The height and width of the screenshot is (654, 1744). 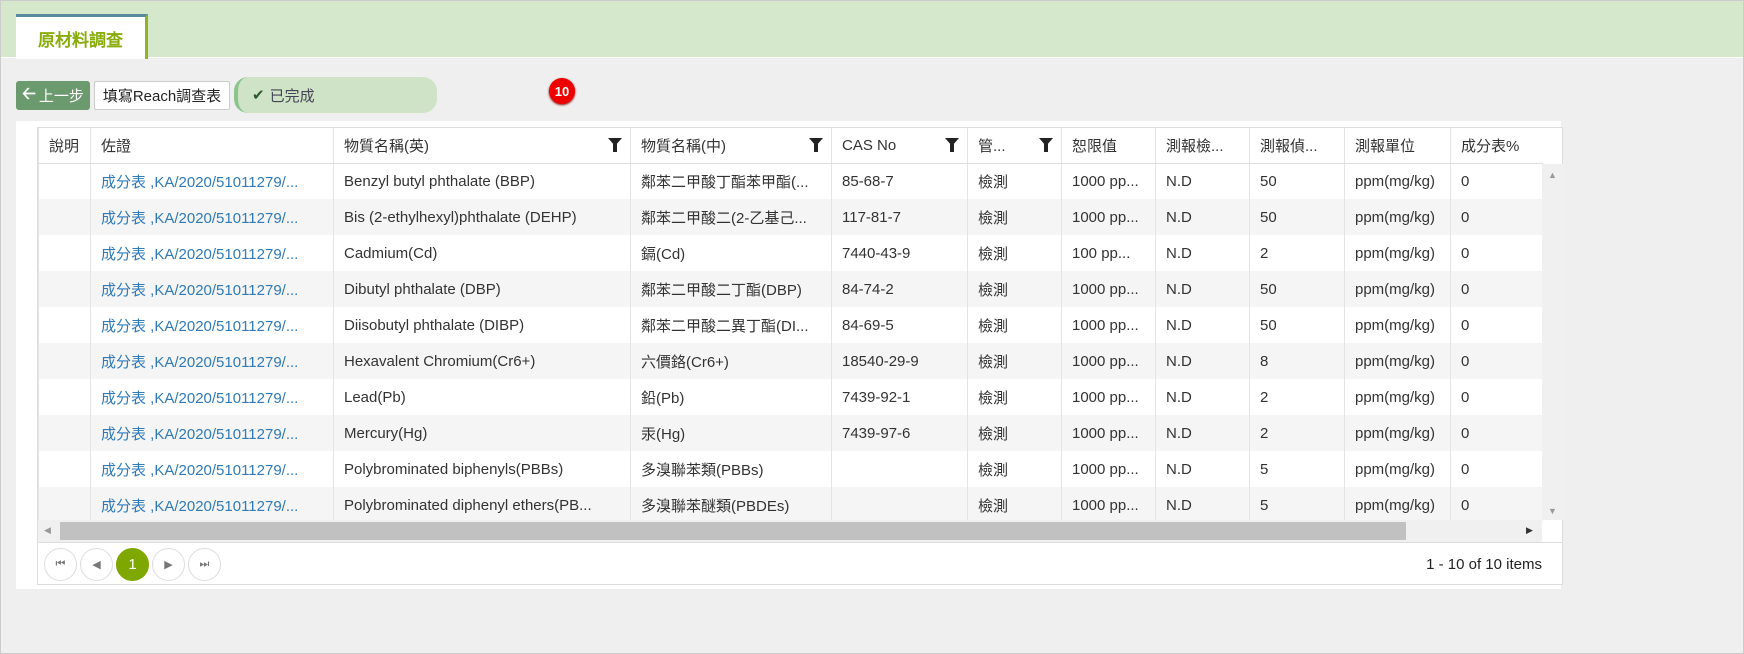 I want to click on table-cell: Diisobutyl phthalate (DIBP), so click(x=482, y=325).